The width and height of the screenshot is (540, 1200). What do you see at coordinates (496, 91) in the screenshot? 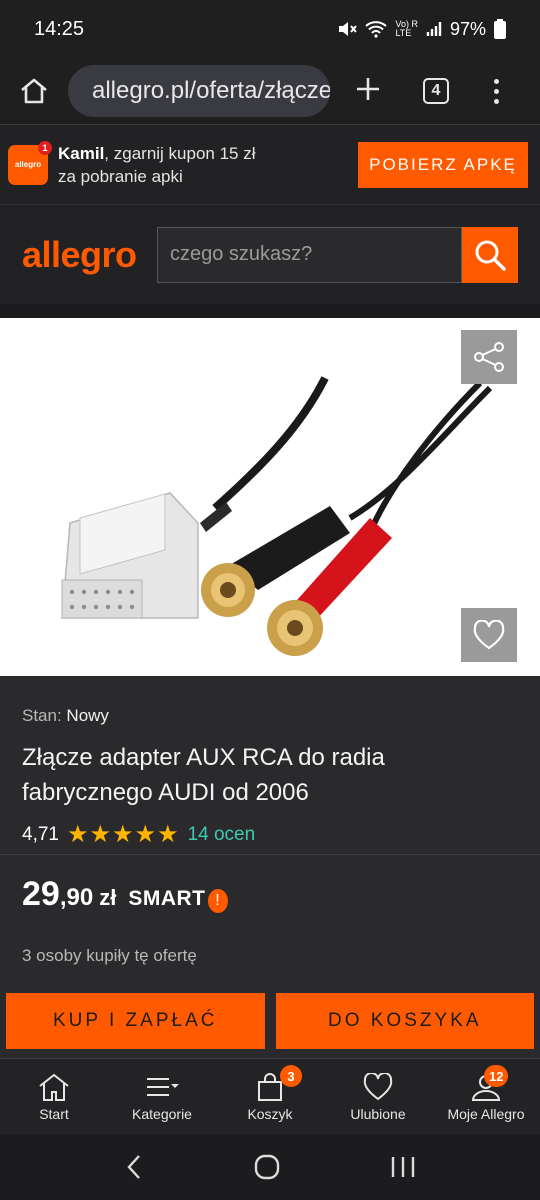
I see `browser-menu-button` at bounding box center [496, 91].